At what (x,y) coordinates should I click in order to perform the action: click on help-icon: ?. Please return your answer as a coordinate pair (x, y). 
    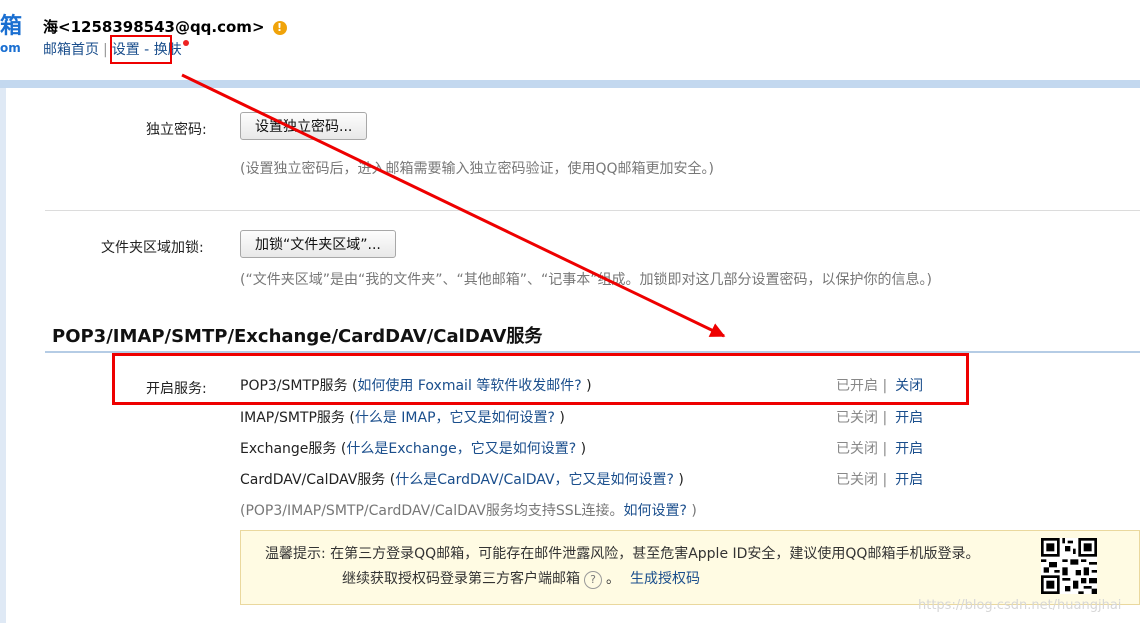
    Looking at the image, I should click on (593, 580).